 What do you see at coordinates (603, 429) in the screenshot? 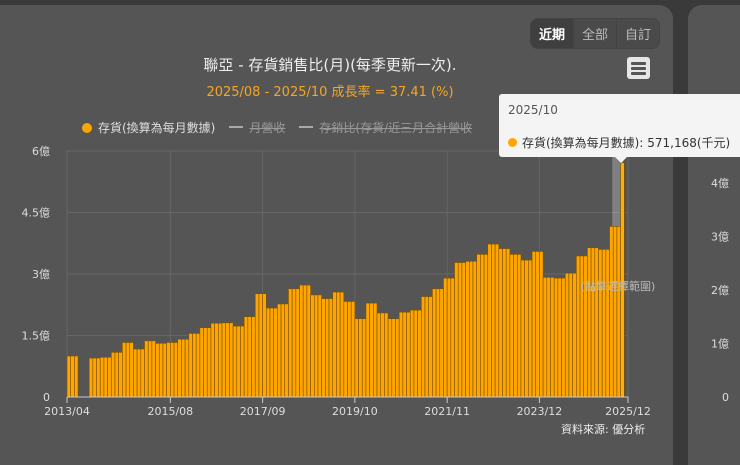
I see `data-source: 資料來源: 優分析` at bounding box center [603, 429].